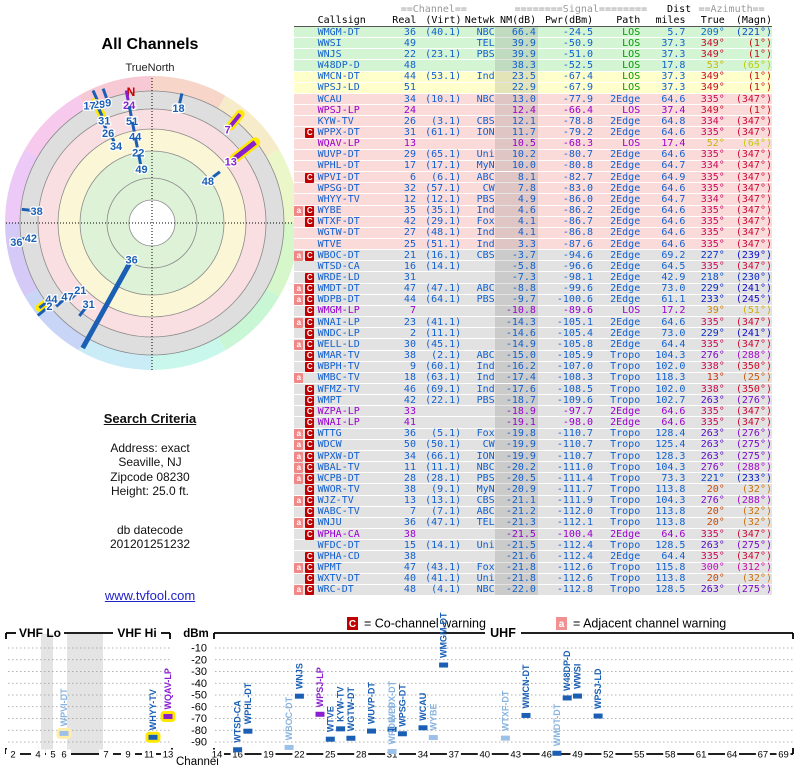  I want to click on power-dbm-cell: -112.1, so click(575, 523).